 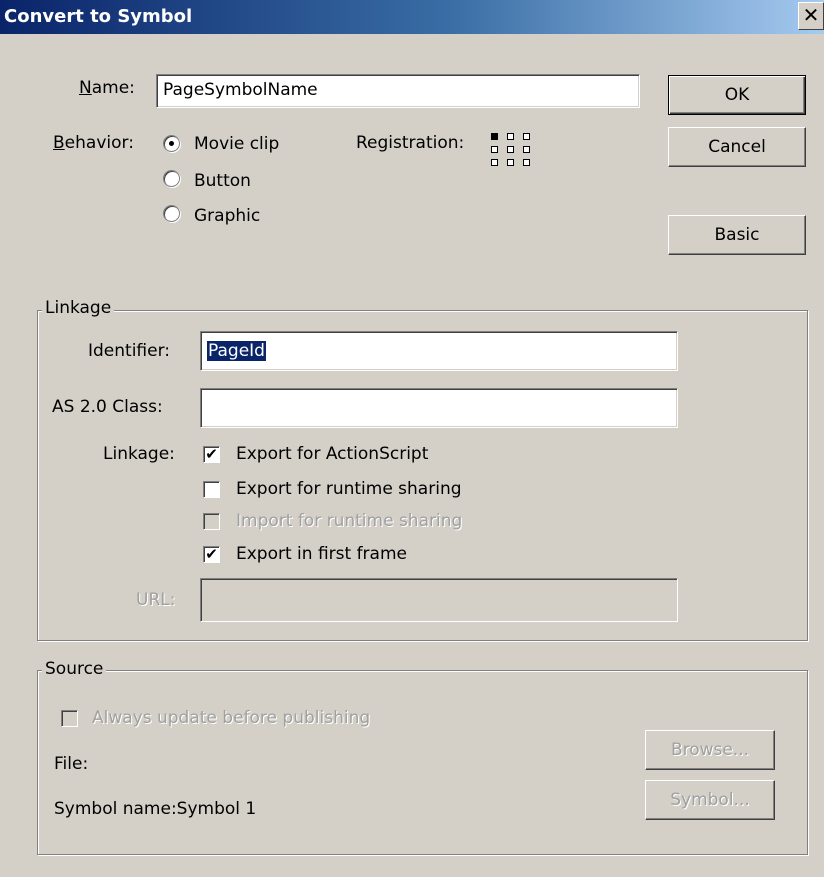 What do you see at coordinates (494, 162) in the screenshot?
I see `registration-cell-bottom-left` at bounding box center [494, 162].